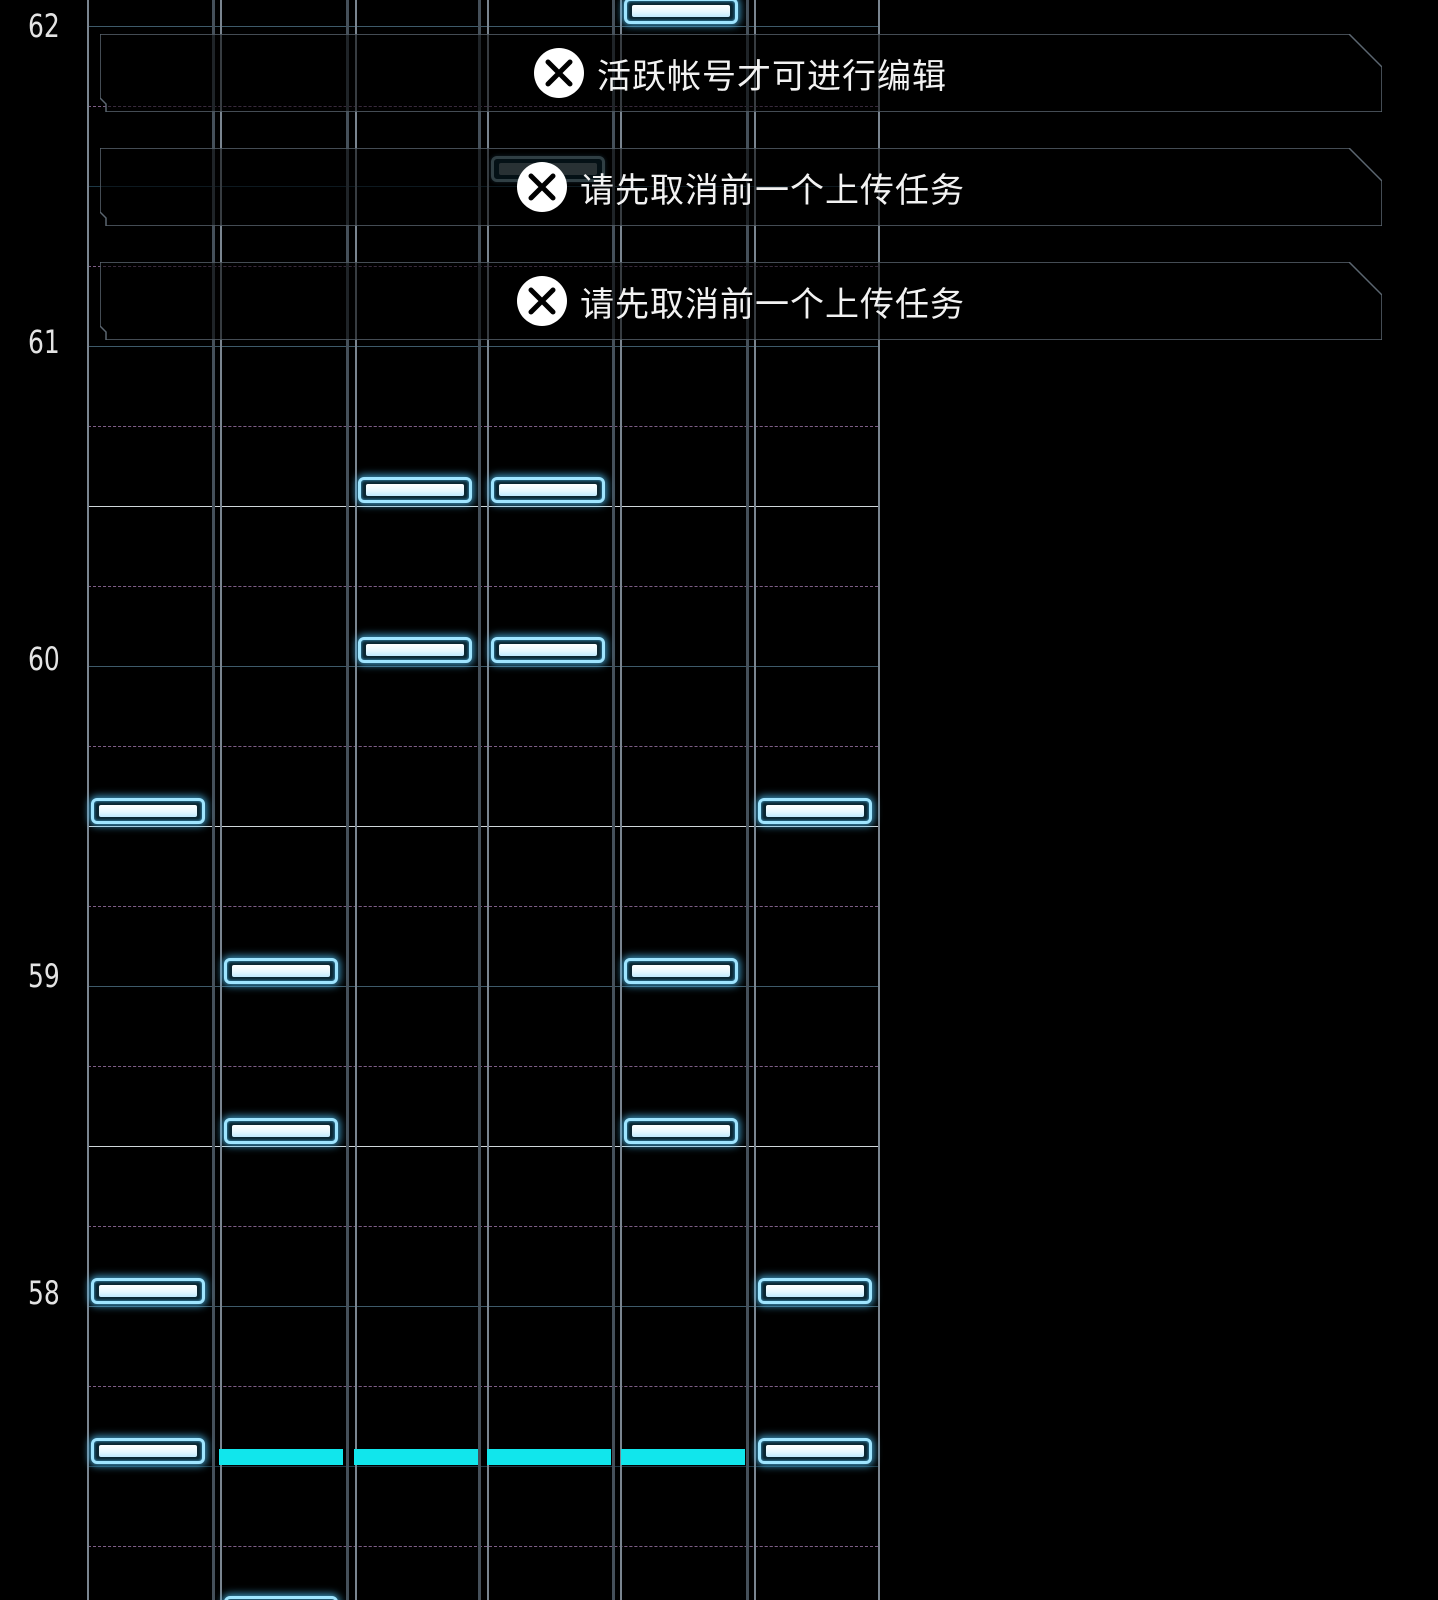 This screenshot has width=1438, height=1600. What do you see at coordinates (44, 976) in the screenshot?
I see `measure-number-59: 59` at bounding box center [44, 976].